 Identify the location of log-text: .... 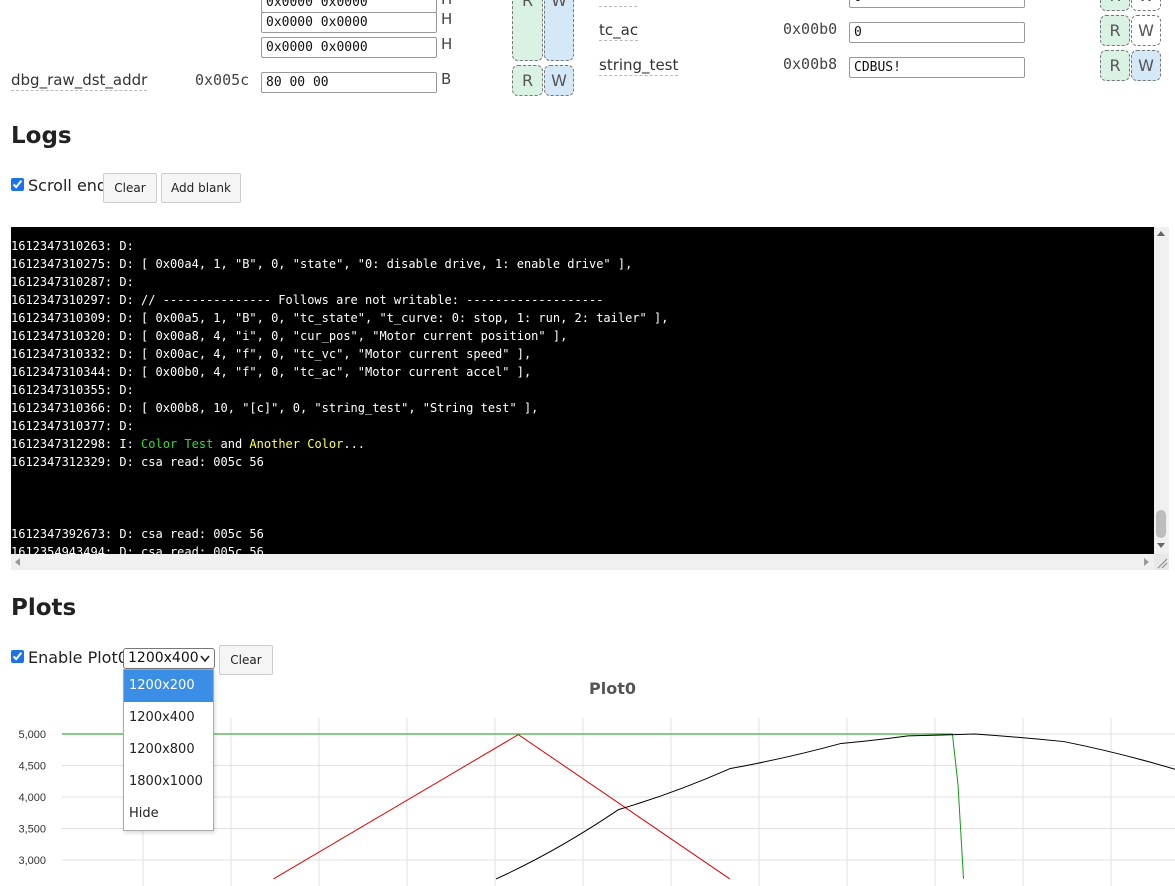
(354, 444).